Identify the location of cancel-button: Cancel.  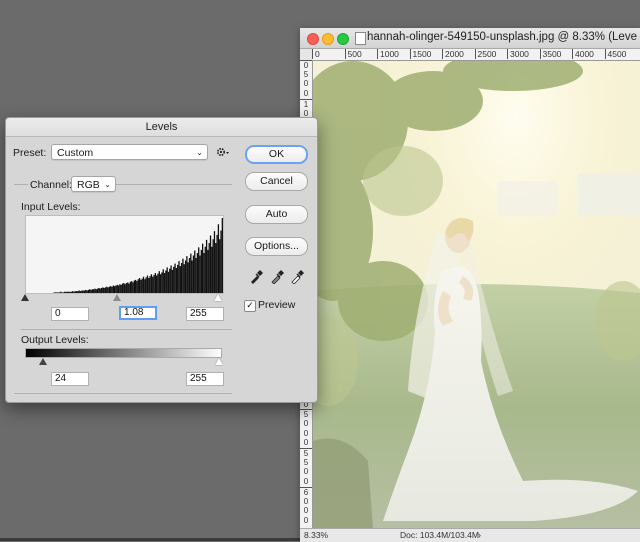
(276, 181).